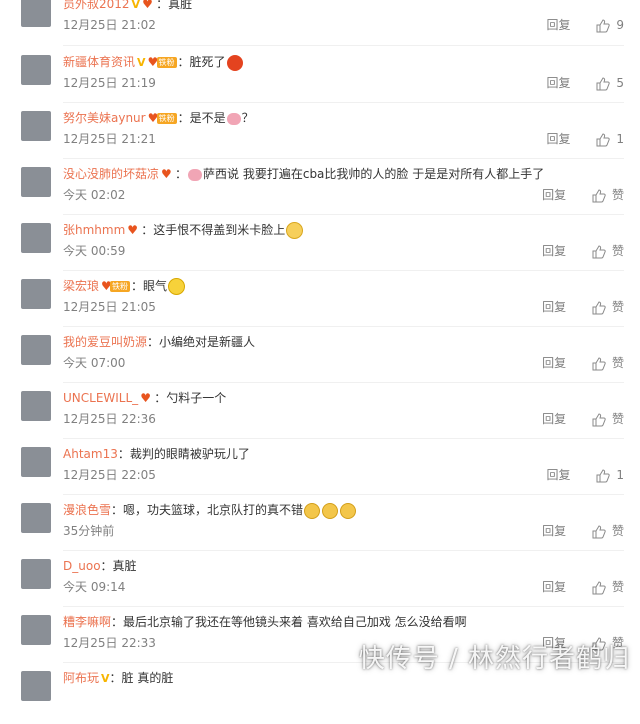 The image size is (640, 724). I want to click on smile-emoji-icon, so click(177, 286).